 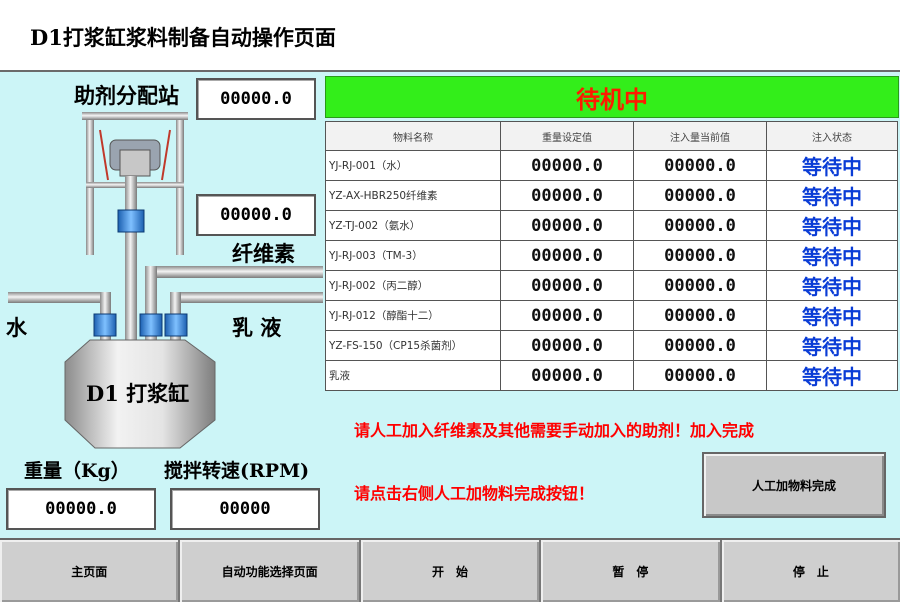 What do you see at coordinates (554, 430) in the screenshot?
I see `instruction-line-1: 请人工加入纤维素及其他需要手动加入的助剂！加入完成` at bounding box center [554, 430].